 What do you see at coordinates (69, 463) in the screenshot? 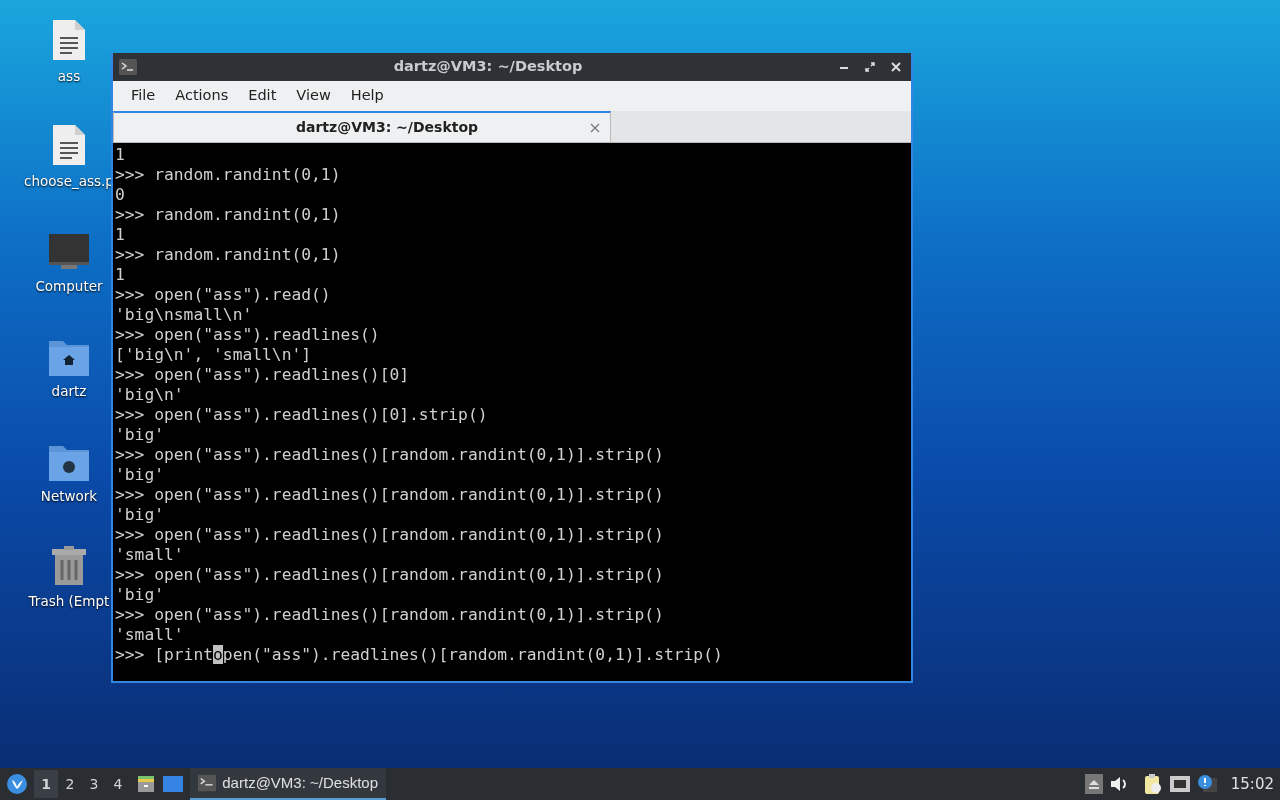
I see `network-folder-icon` at bounding box center [69, 463].